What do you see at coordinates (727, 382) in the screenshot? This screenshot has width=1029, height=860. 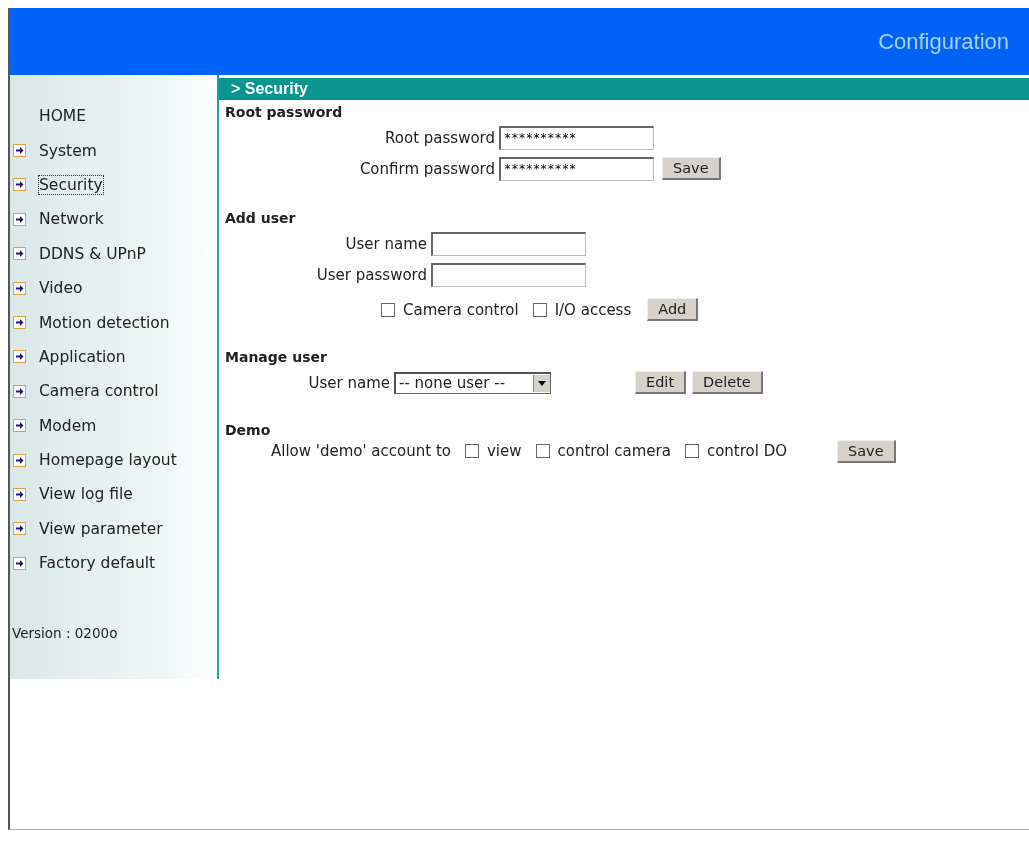 I see `delete-button: Delete` at bounding box center [727, 382].